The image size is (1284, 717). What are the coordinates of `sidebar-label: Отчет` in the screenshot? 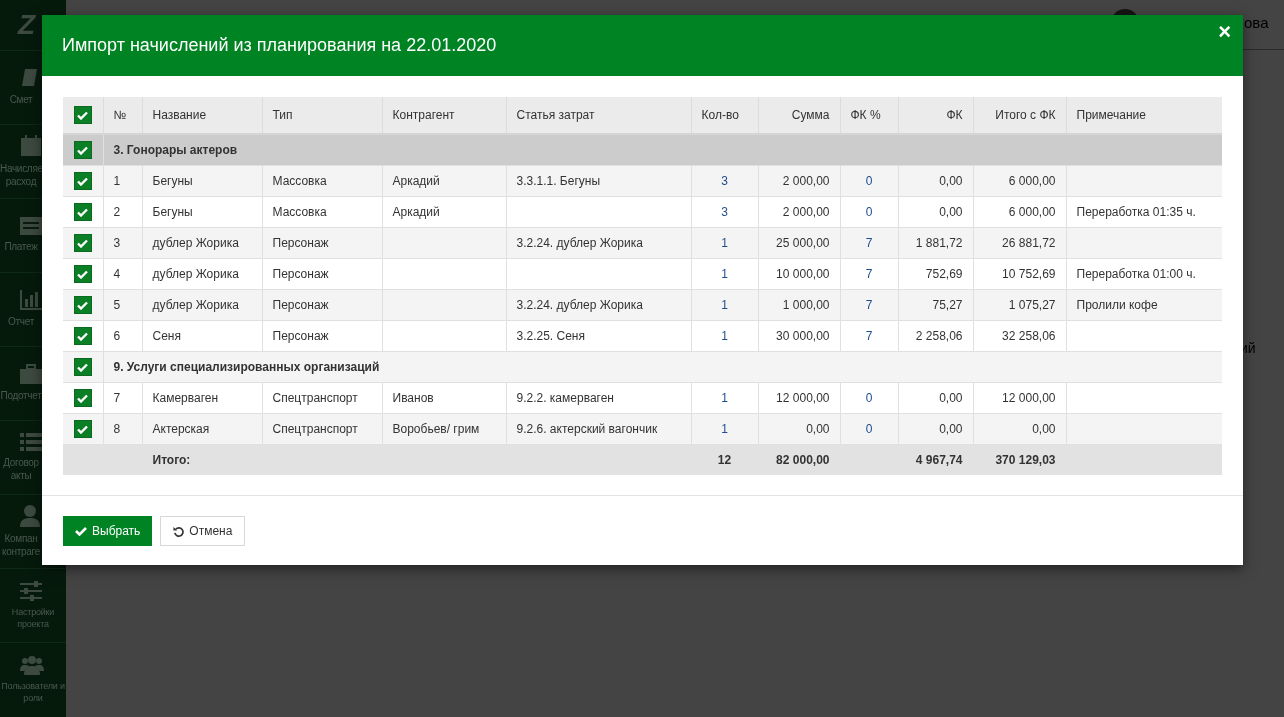 It's located at (21, 322).